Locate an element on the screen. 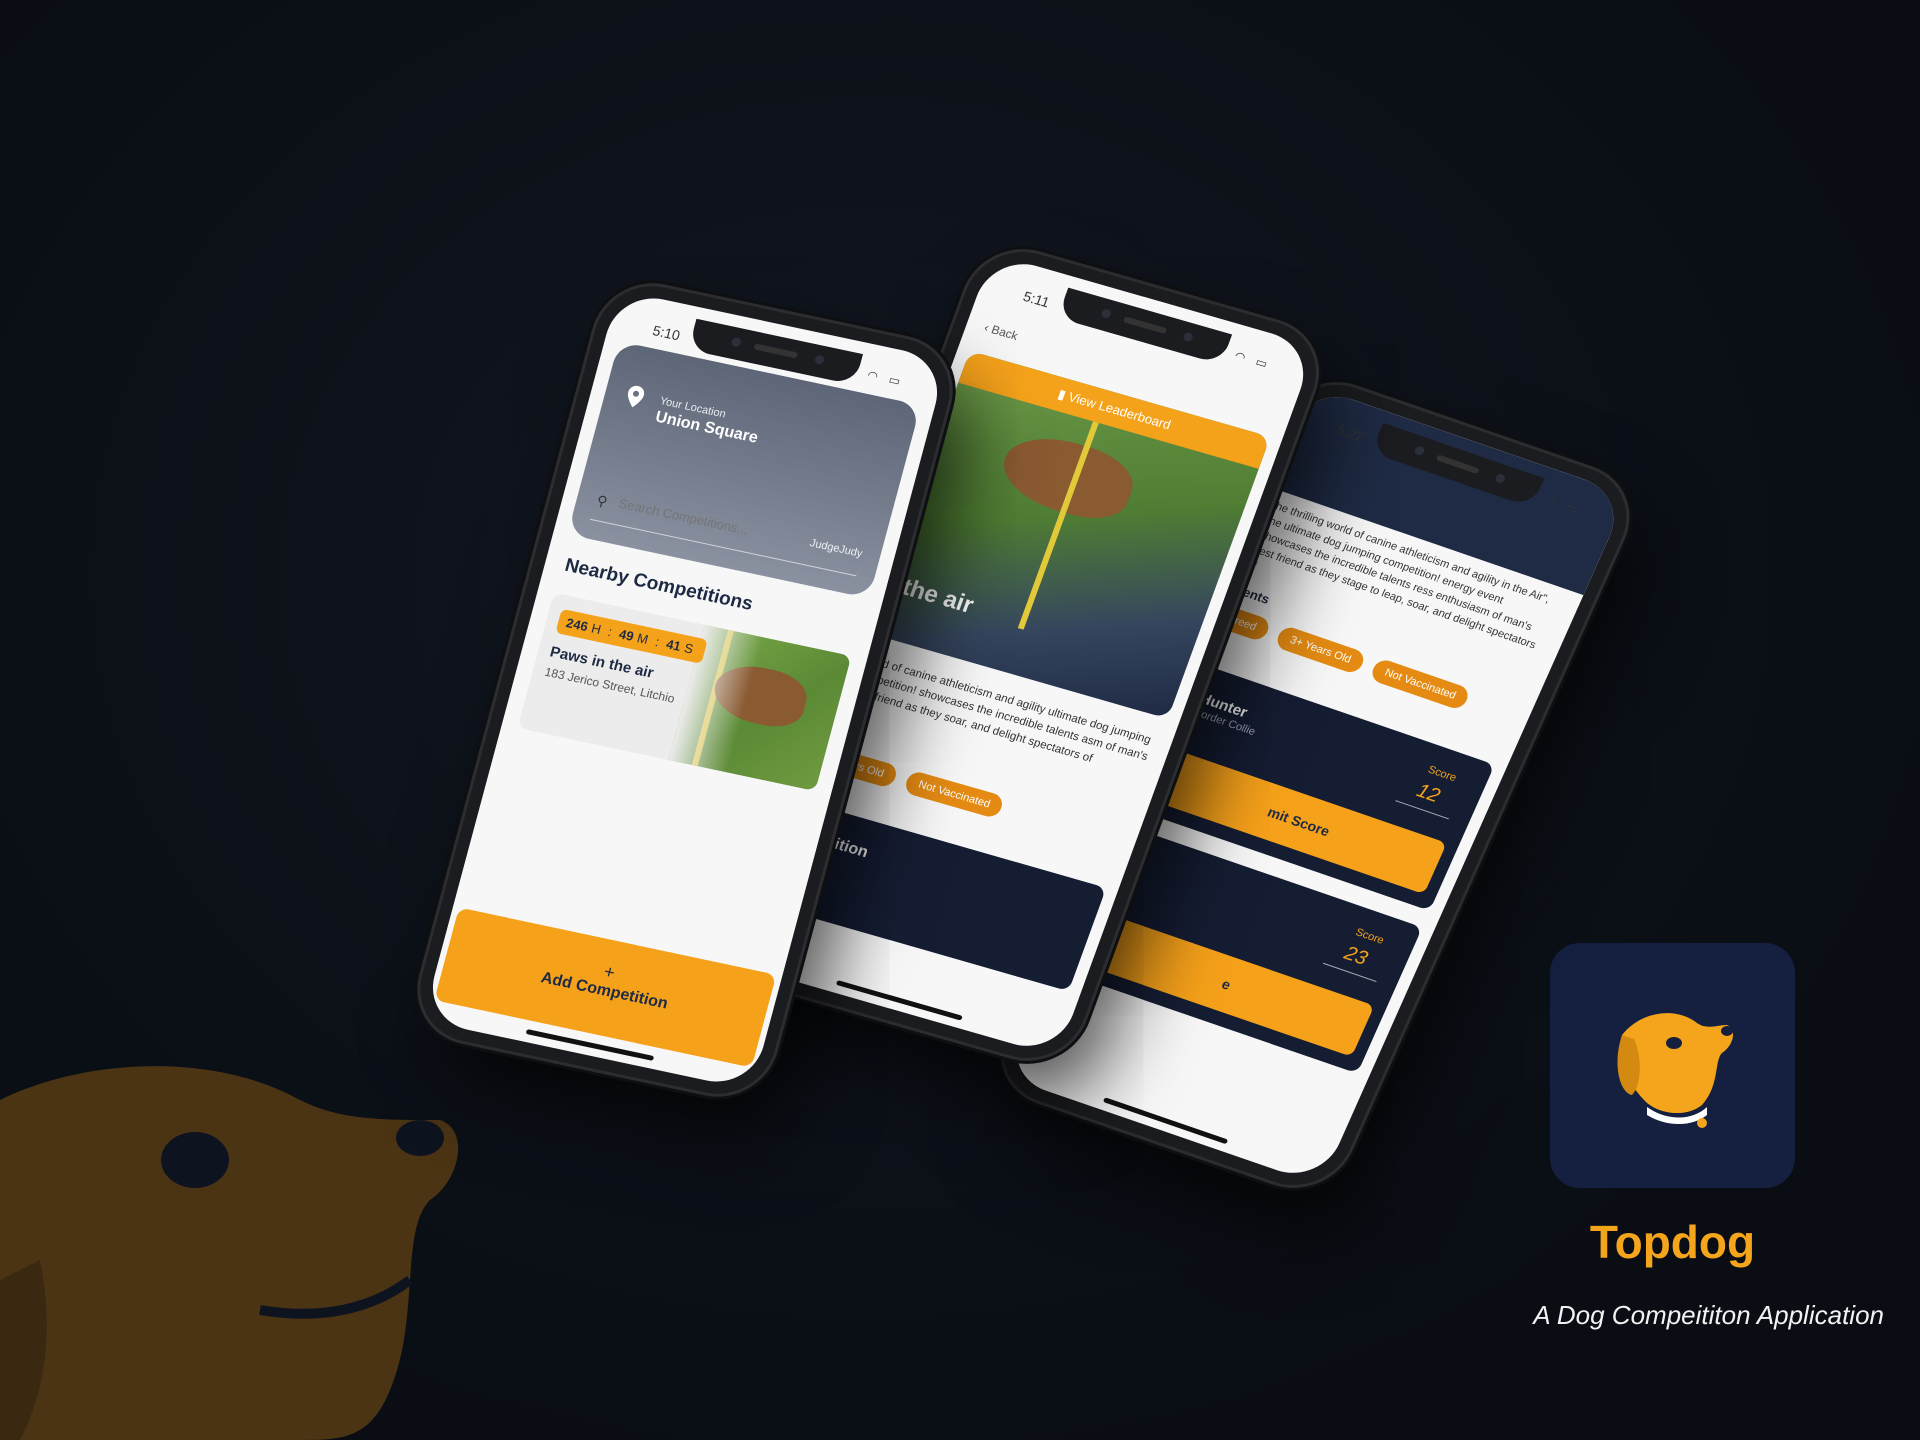  status-time: 5:11 is located at coordinates (1036, 299).